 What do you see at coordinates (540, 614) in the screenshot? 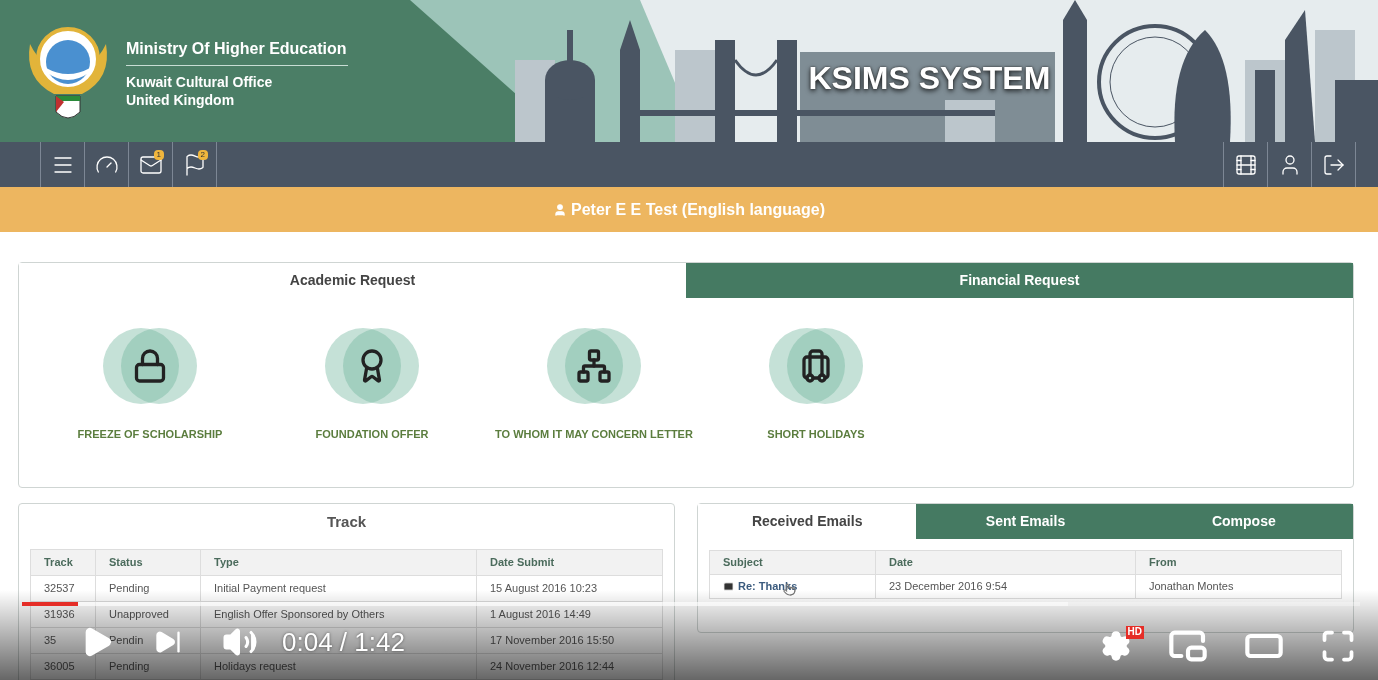
I see `submit-date: 1 August 2016 14:49` at bounding box center [540, 614].